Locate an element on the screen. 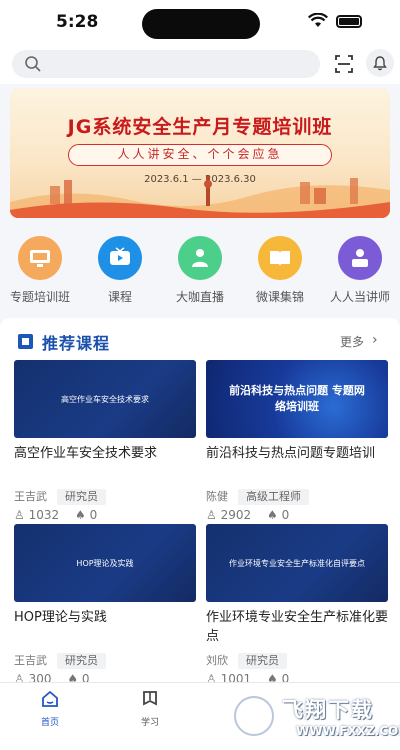 The height and width of the screenshot is (750, 400). scan-icon is located at coordinates (344, 64).